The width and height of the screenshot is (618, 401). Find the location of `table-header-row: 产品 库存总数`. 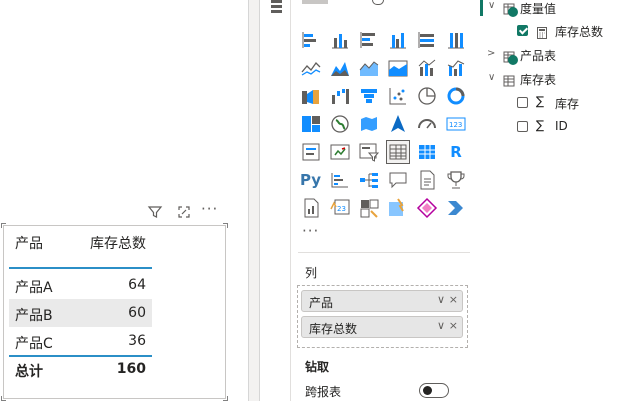

table-header-row: 产品 库存总数 is located at coordinates (80, 249).